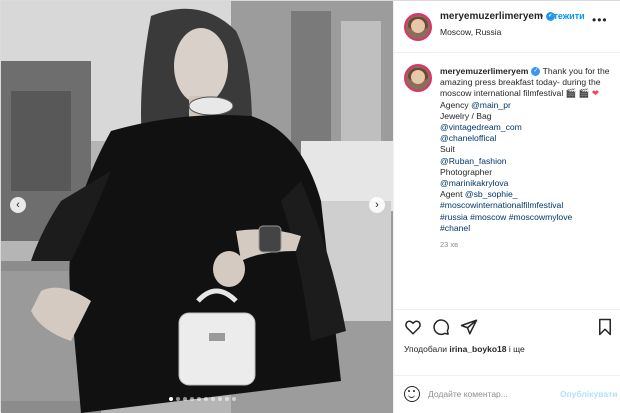 Image resolution: width=620 pixels, height=413 pixels. Describe the element at coordinates (425, 349) in the screenshot. I see `likes-prefix: Уподобали` at that location.